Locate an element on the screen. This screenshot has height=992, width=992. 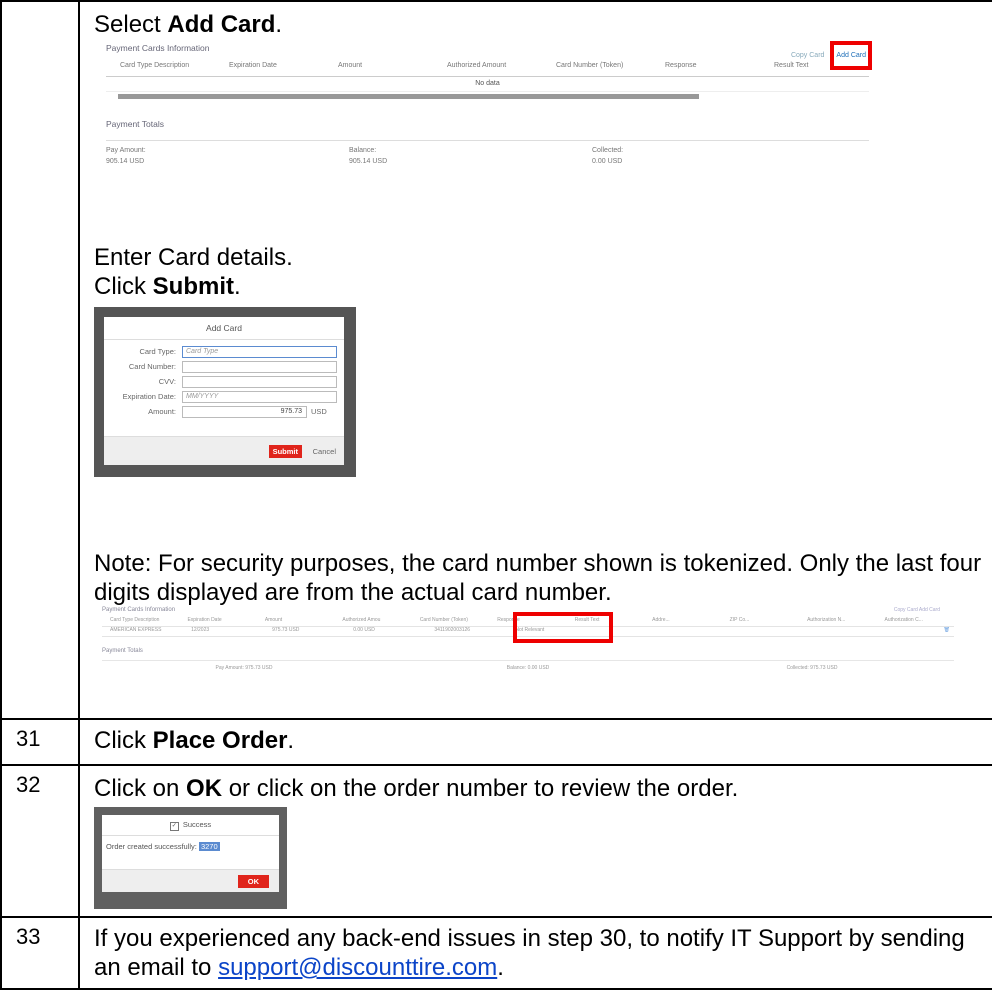
instruction-text: Select is located at coordinates (131, 24).